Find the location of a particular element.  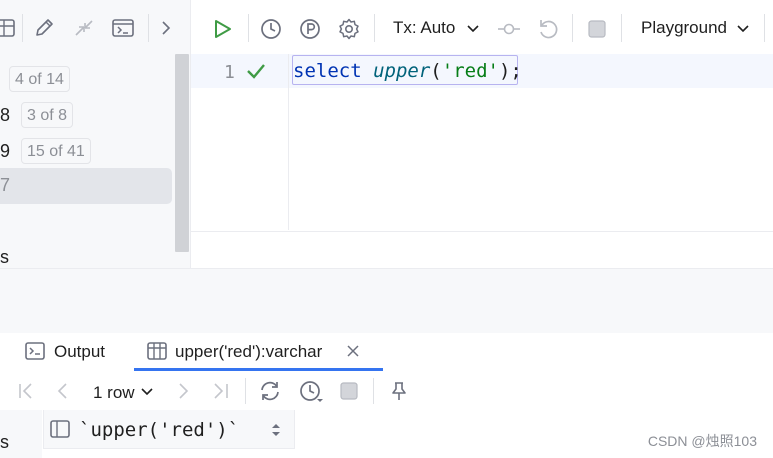

session-dropdown: Playground is located at coordinates (684, 28).